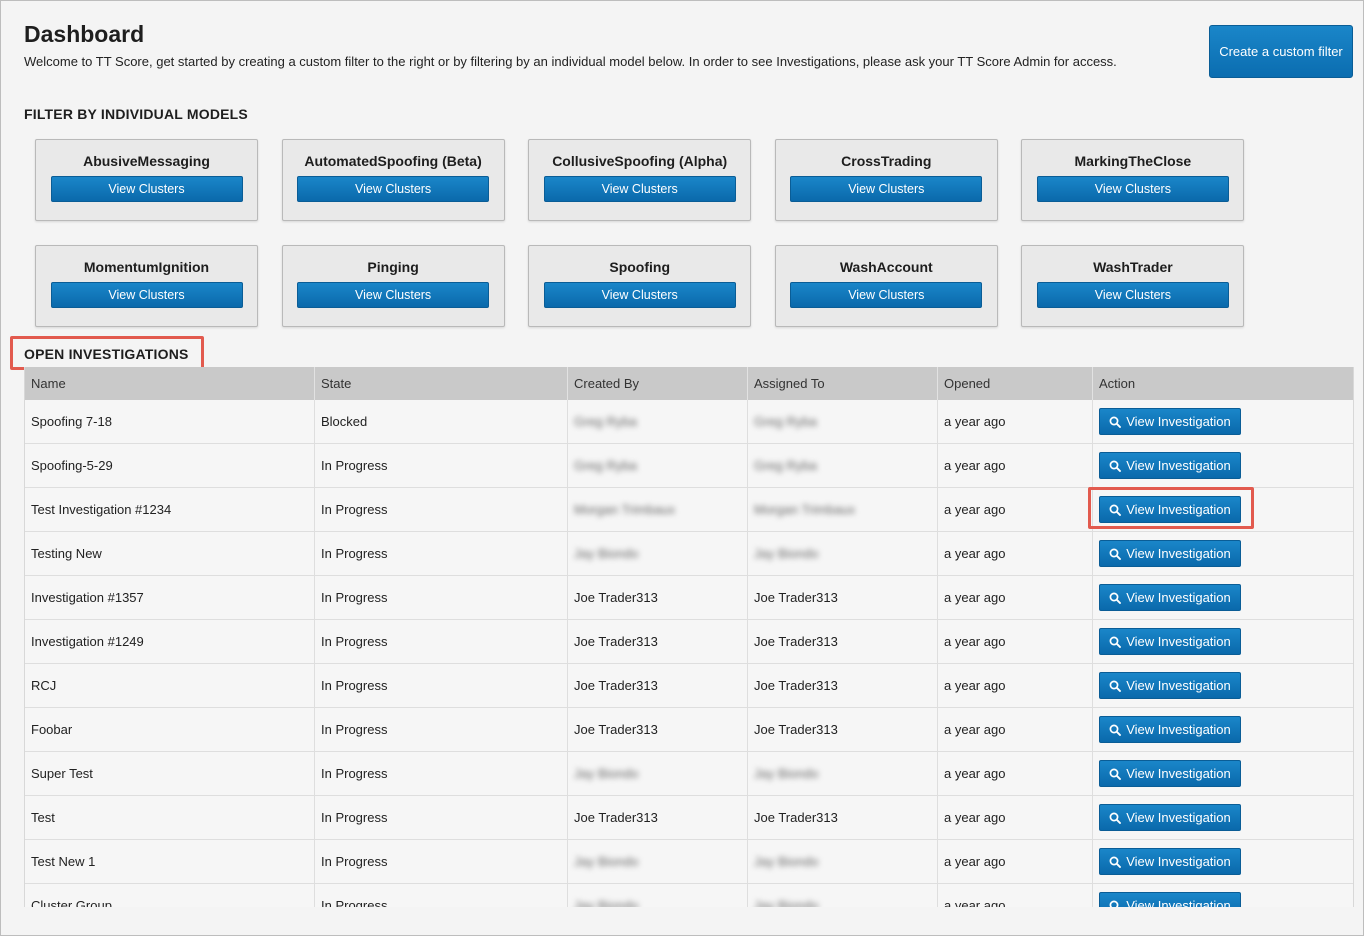  Describe the element at coordinates (1281, 51) in the screenshot. I see `create-custom-filter-button: Create a custom filter` at that location.